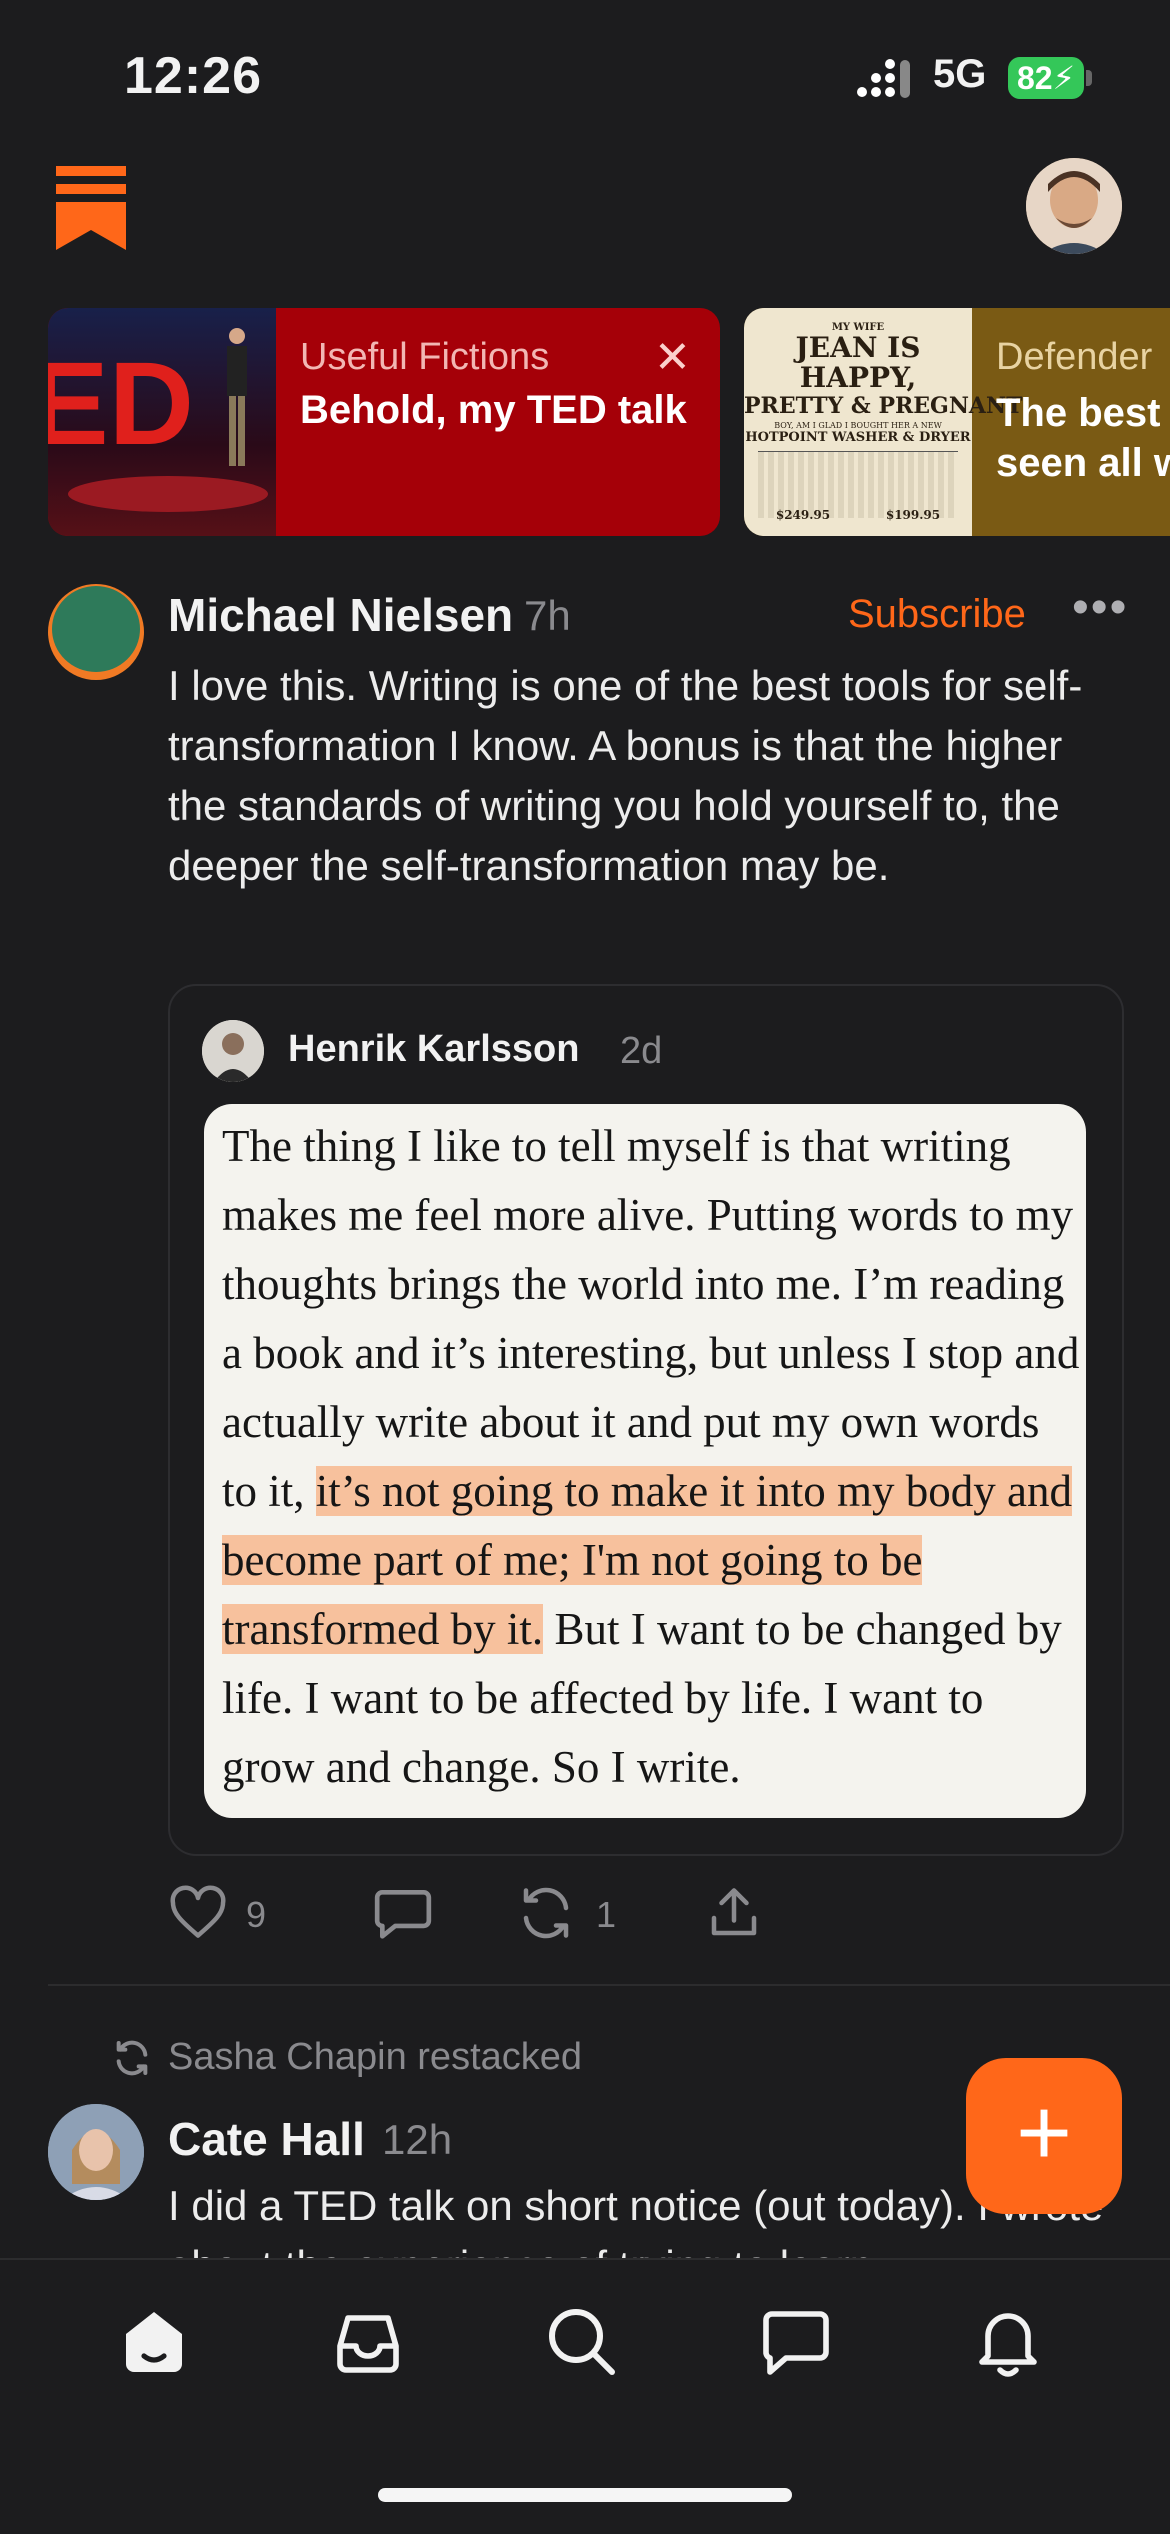 Image resolution: width=1170 pixels, height=2534 pixels. I want to click on profile-face-icon, so click(1074, 206).